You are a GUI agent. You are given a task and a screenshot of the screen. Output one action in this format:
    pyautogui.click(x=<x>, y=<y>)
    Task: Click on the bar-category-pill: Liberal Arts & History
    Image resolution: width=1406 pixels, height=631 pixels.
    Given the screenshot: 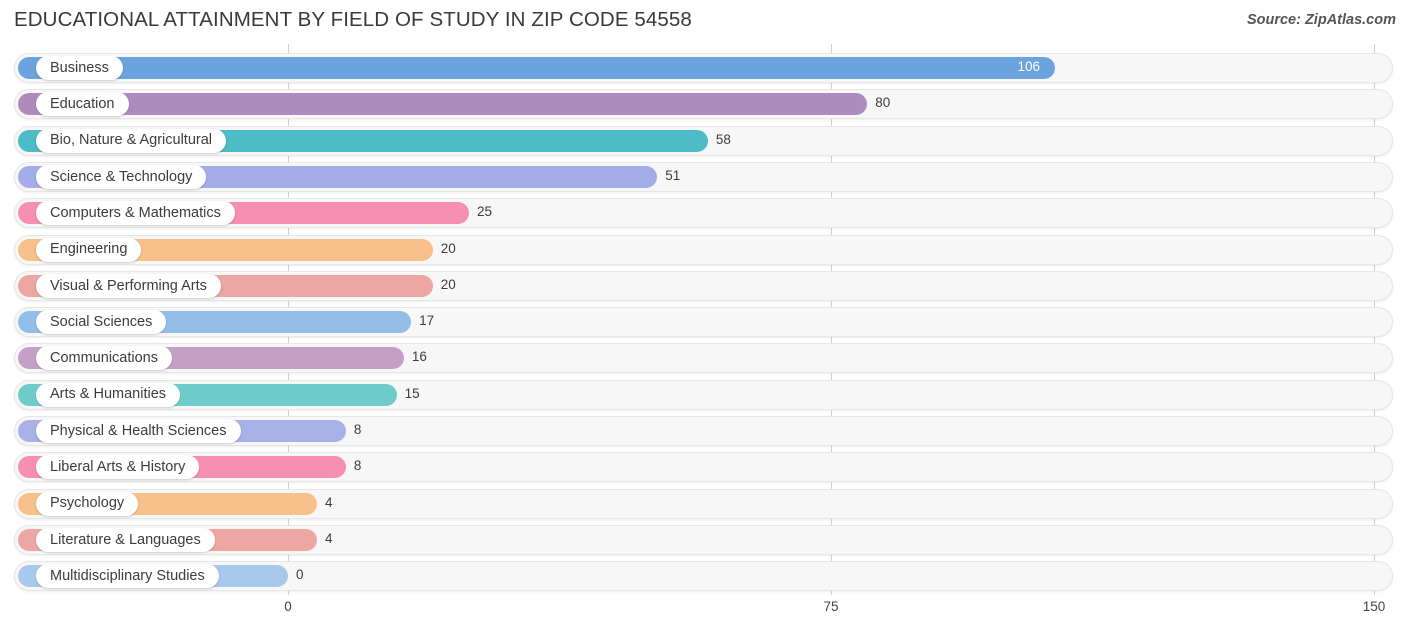 What is the action you would take?
    pyautogui.click(x=118, y=467)
    